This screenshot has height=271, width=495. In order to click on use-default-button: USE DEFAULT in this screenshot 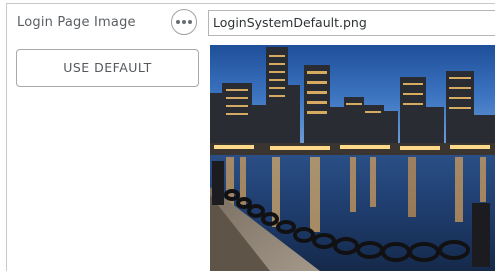, I will do `click(107, 68)`.